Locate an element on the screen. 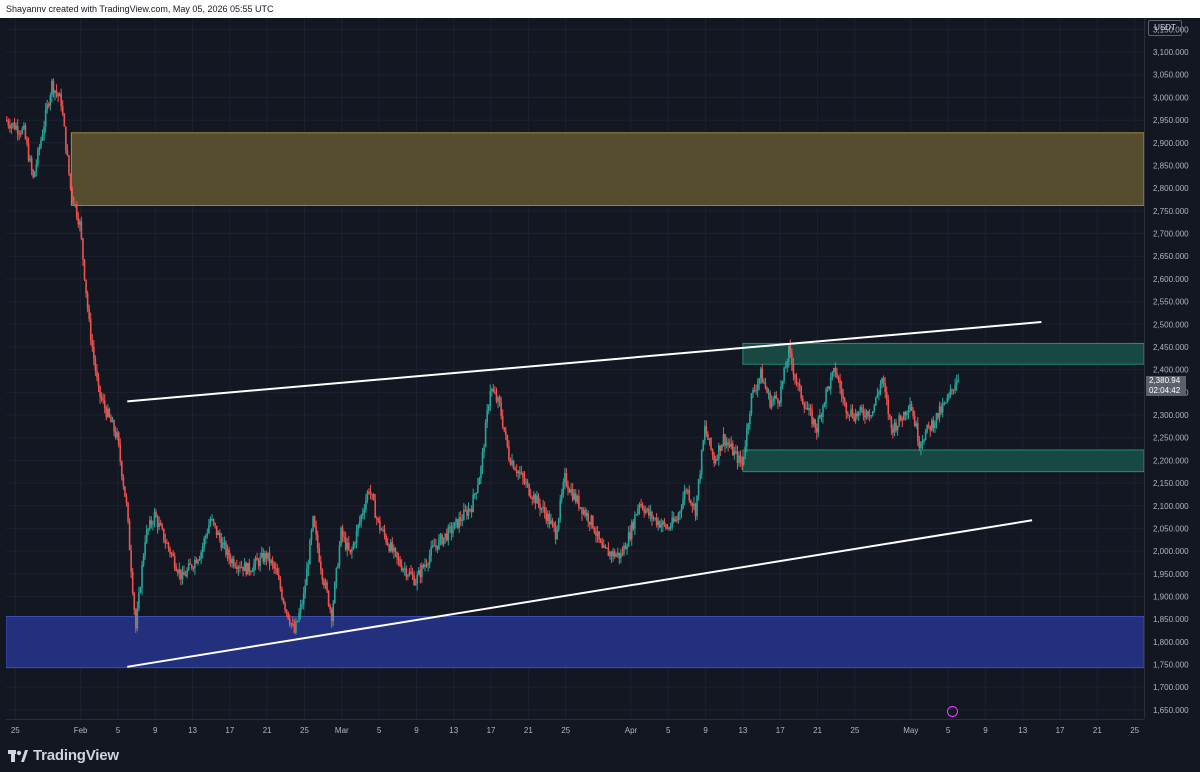  price-tick-label: 2,850.000 is located at coordinates (1171, 165).